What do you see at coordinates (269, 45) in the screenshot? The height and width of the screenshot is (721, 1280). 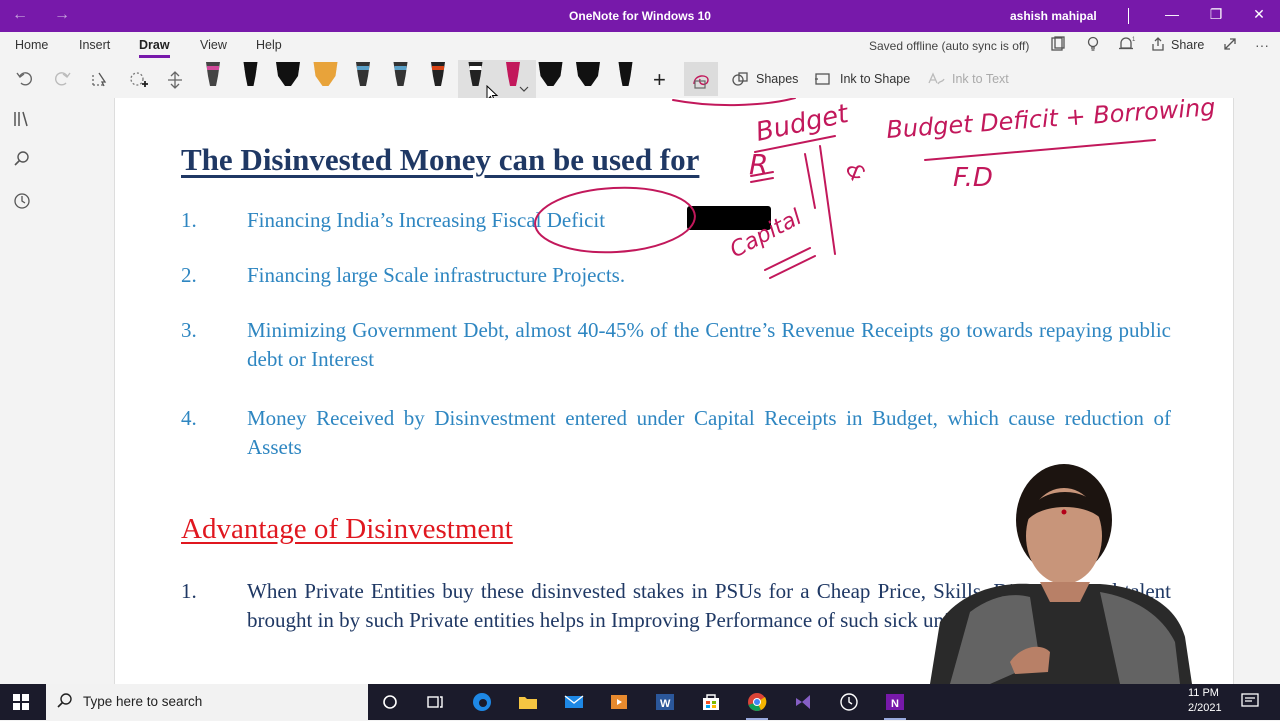 I see `tab-help: Help` at bounding box center [269, 45].